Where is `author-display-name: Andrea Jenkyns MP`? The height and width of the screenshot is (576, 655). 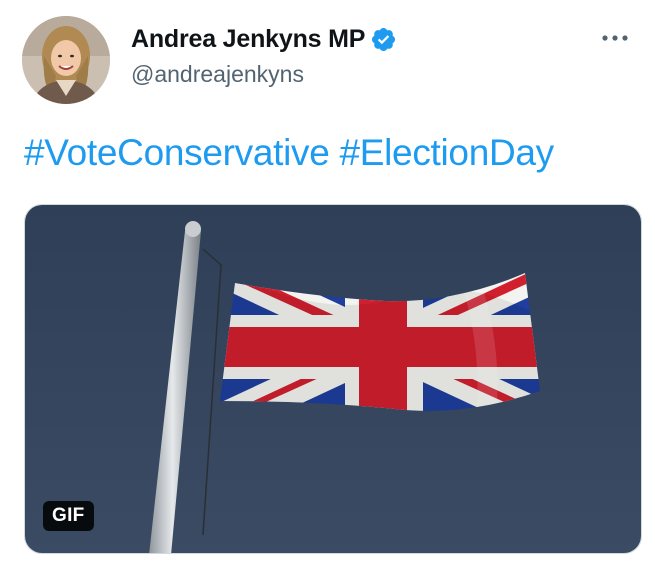 author-display-name: Andrea Jenkyns MP is located at coordinates (248, 39).